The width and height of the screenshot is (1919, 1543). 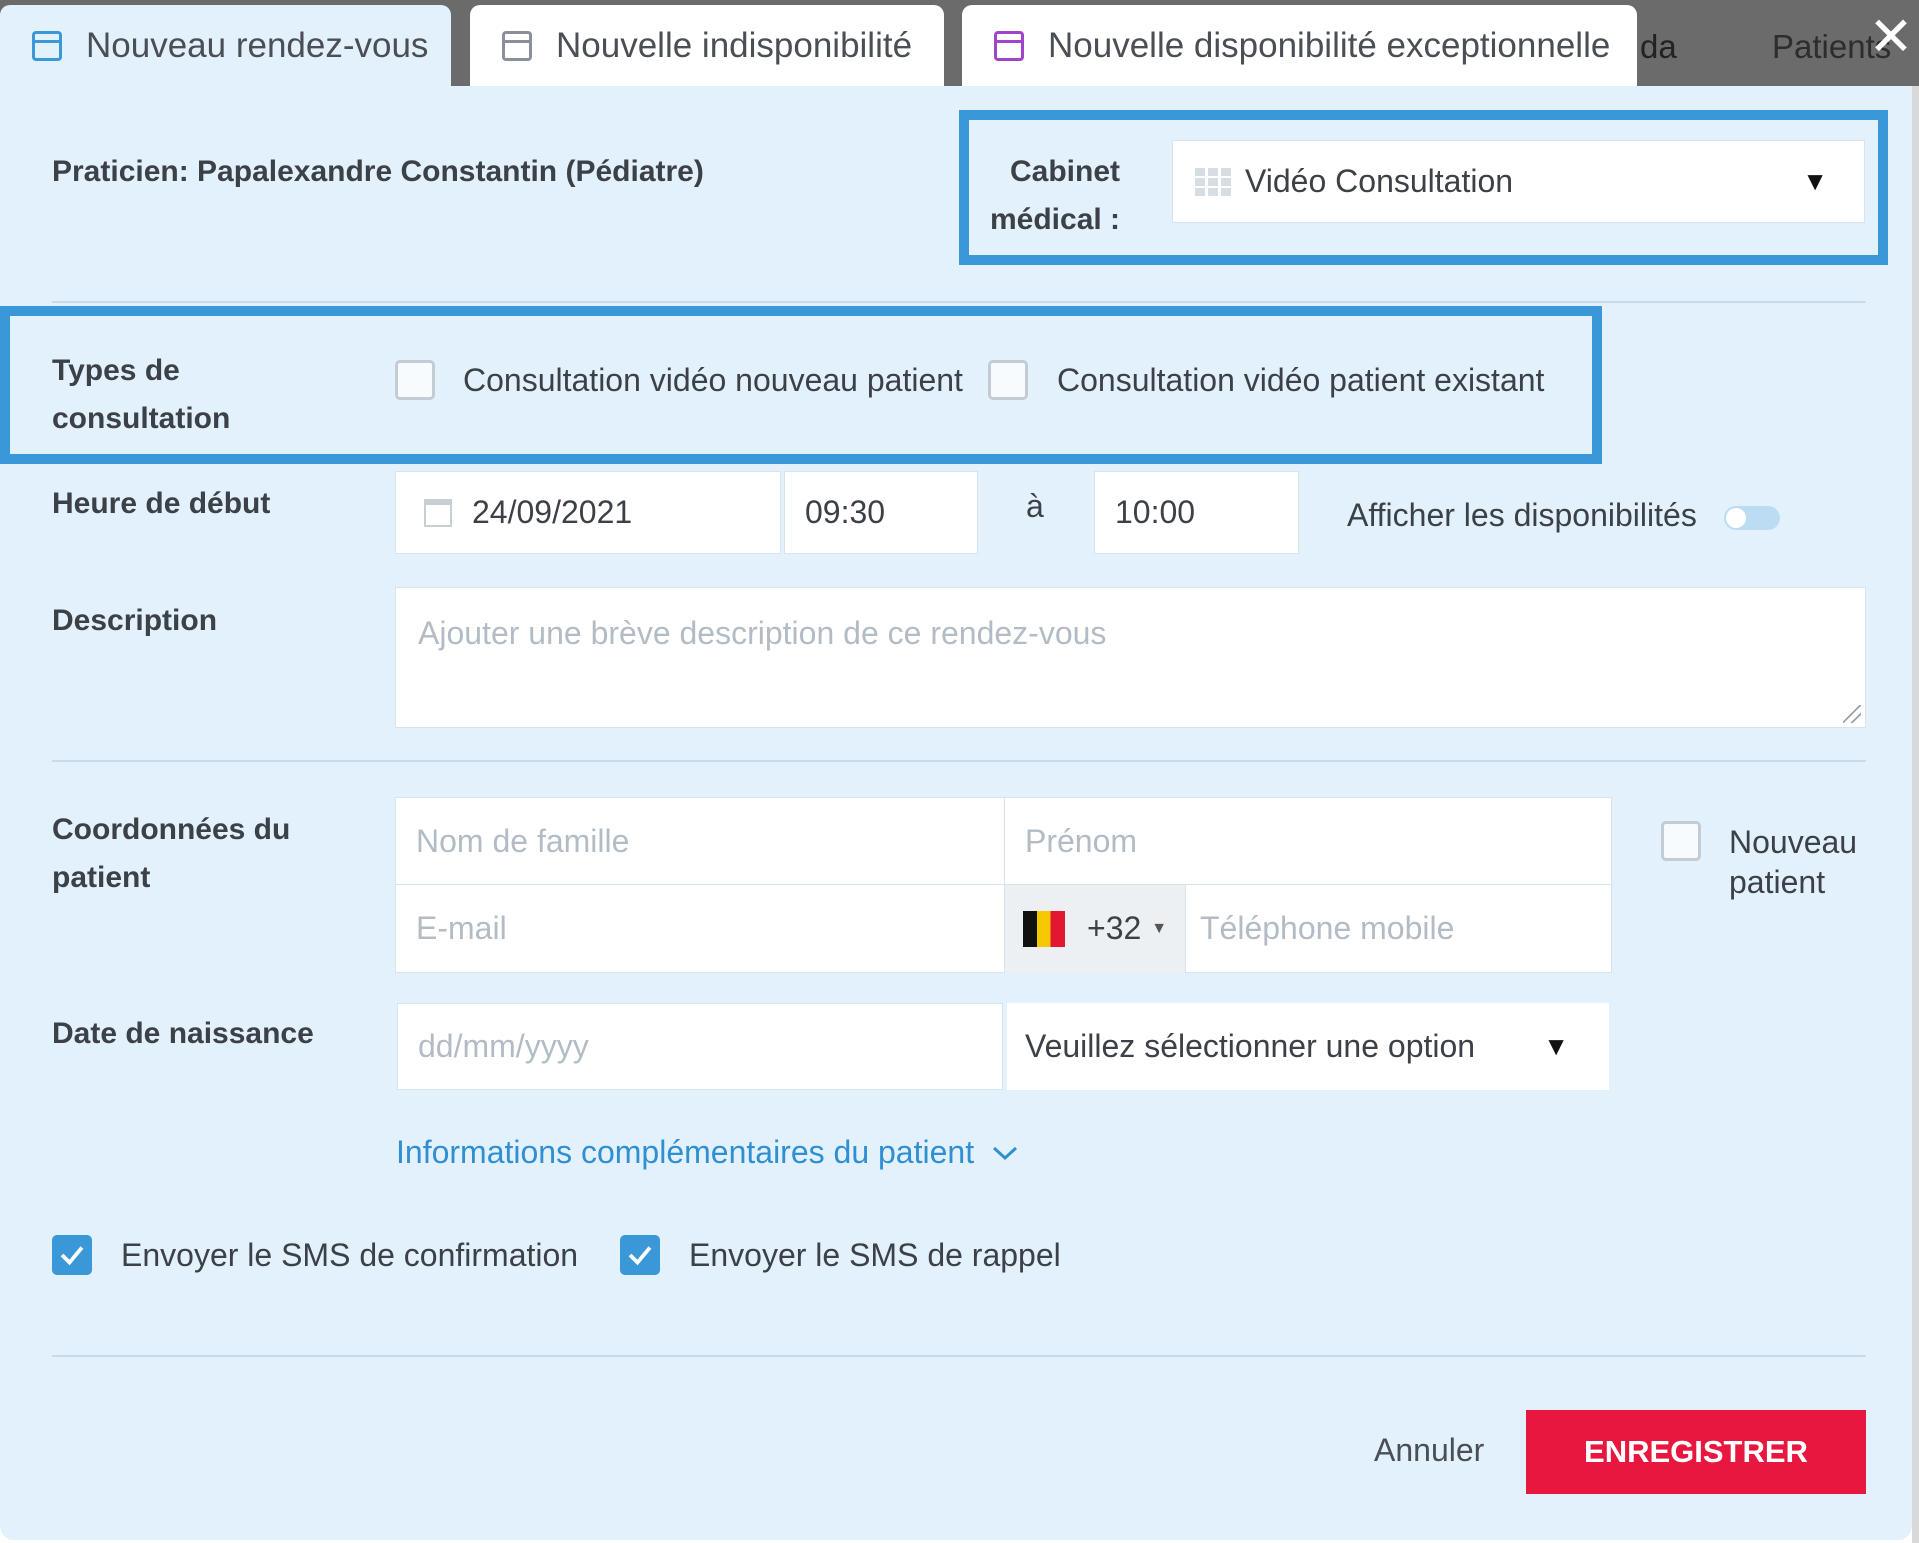 I want to click on patient-label-line1: Coordonnées du, so click(x=171, y=829).